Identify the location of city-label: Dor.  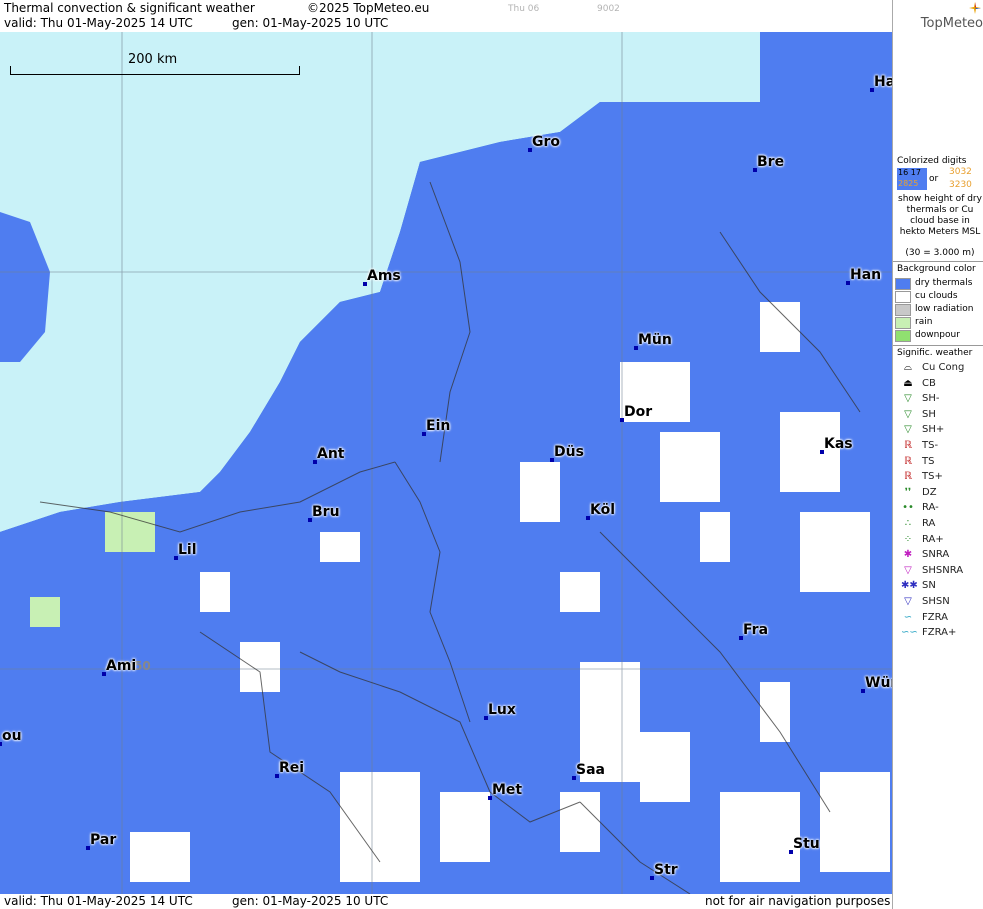
(638, 412).